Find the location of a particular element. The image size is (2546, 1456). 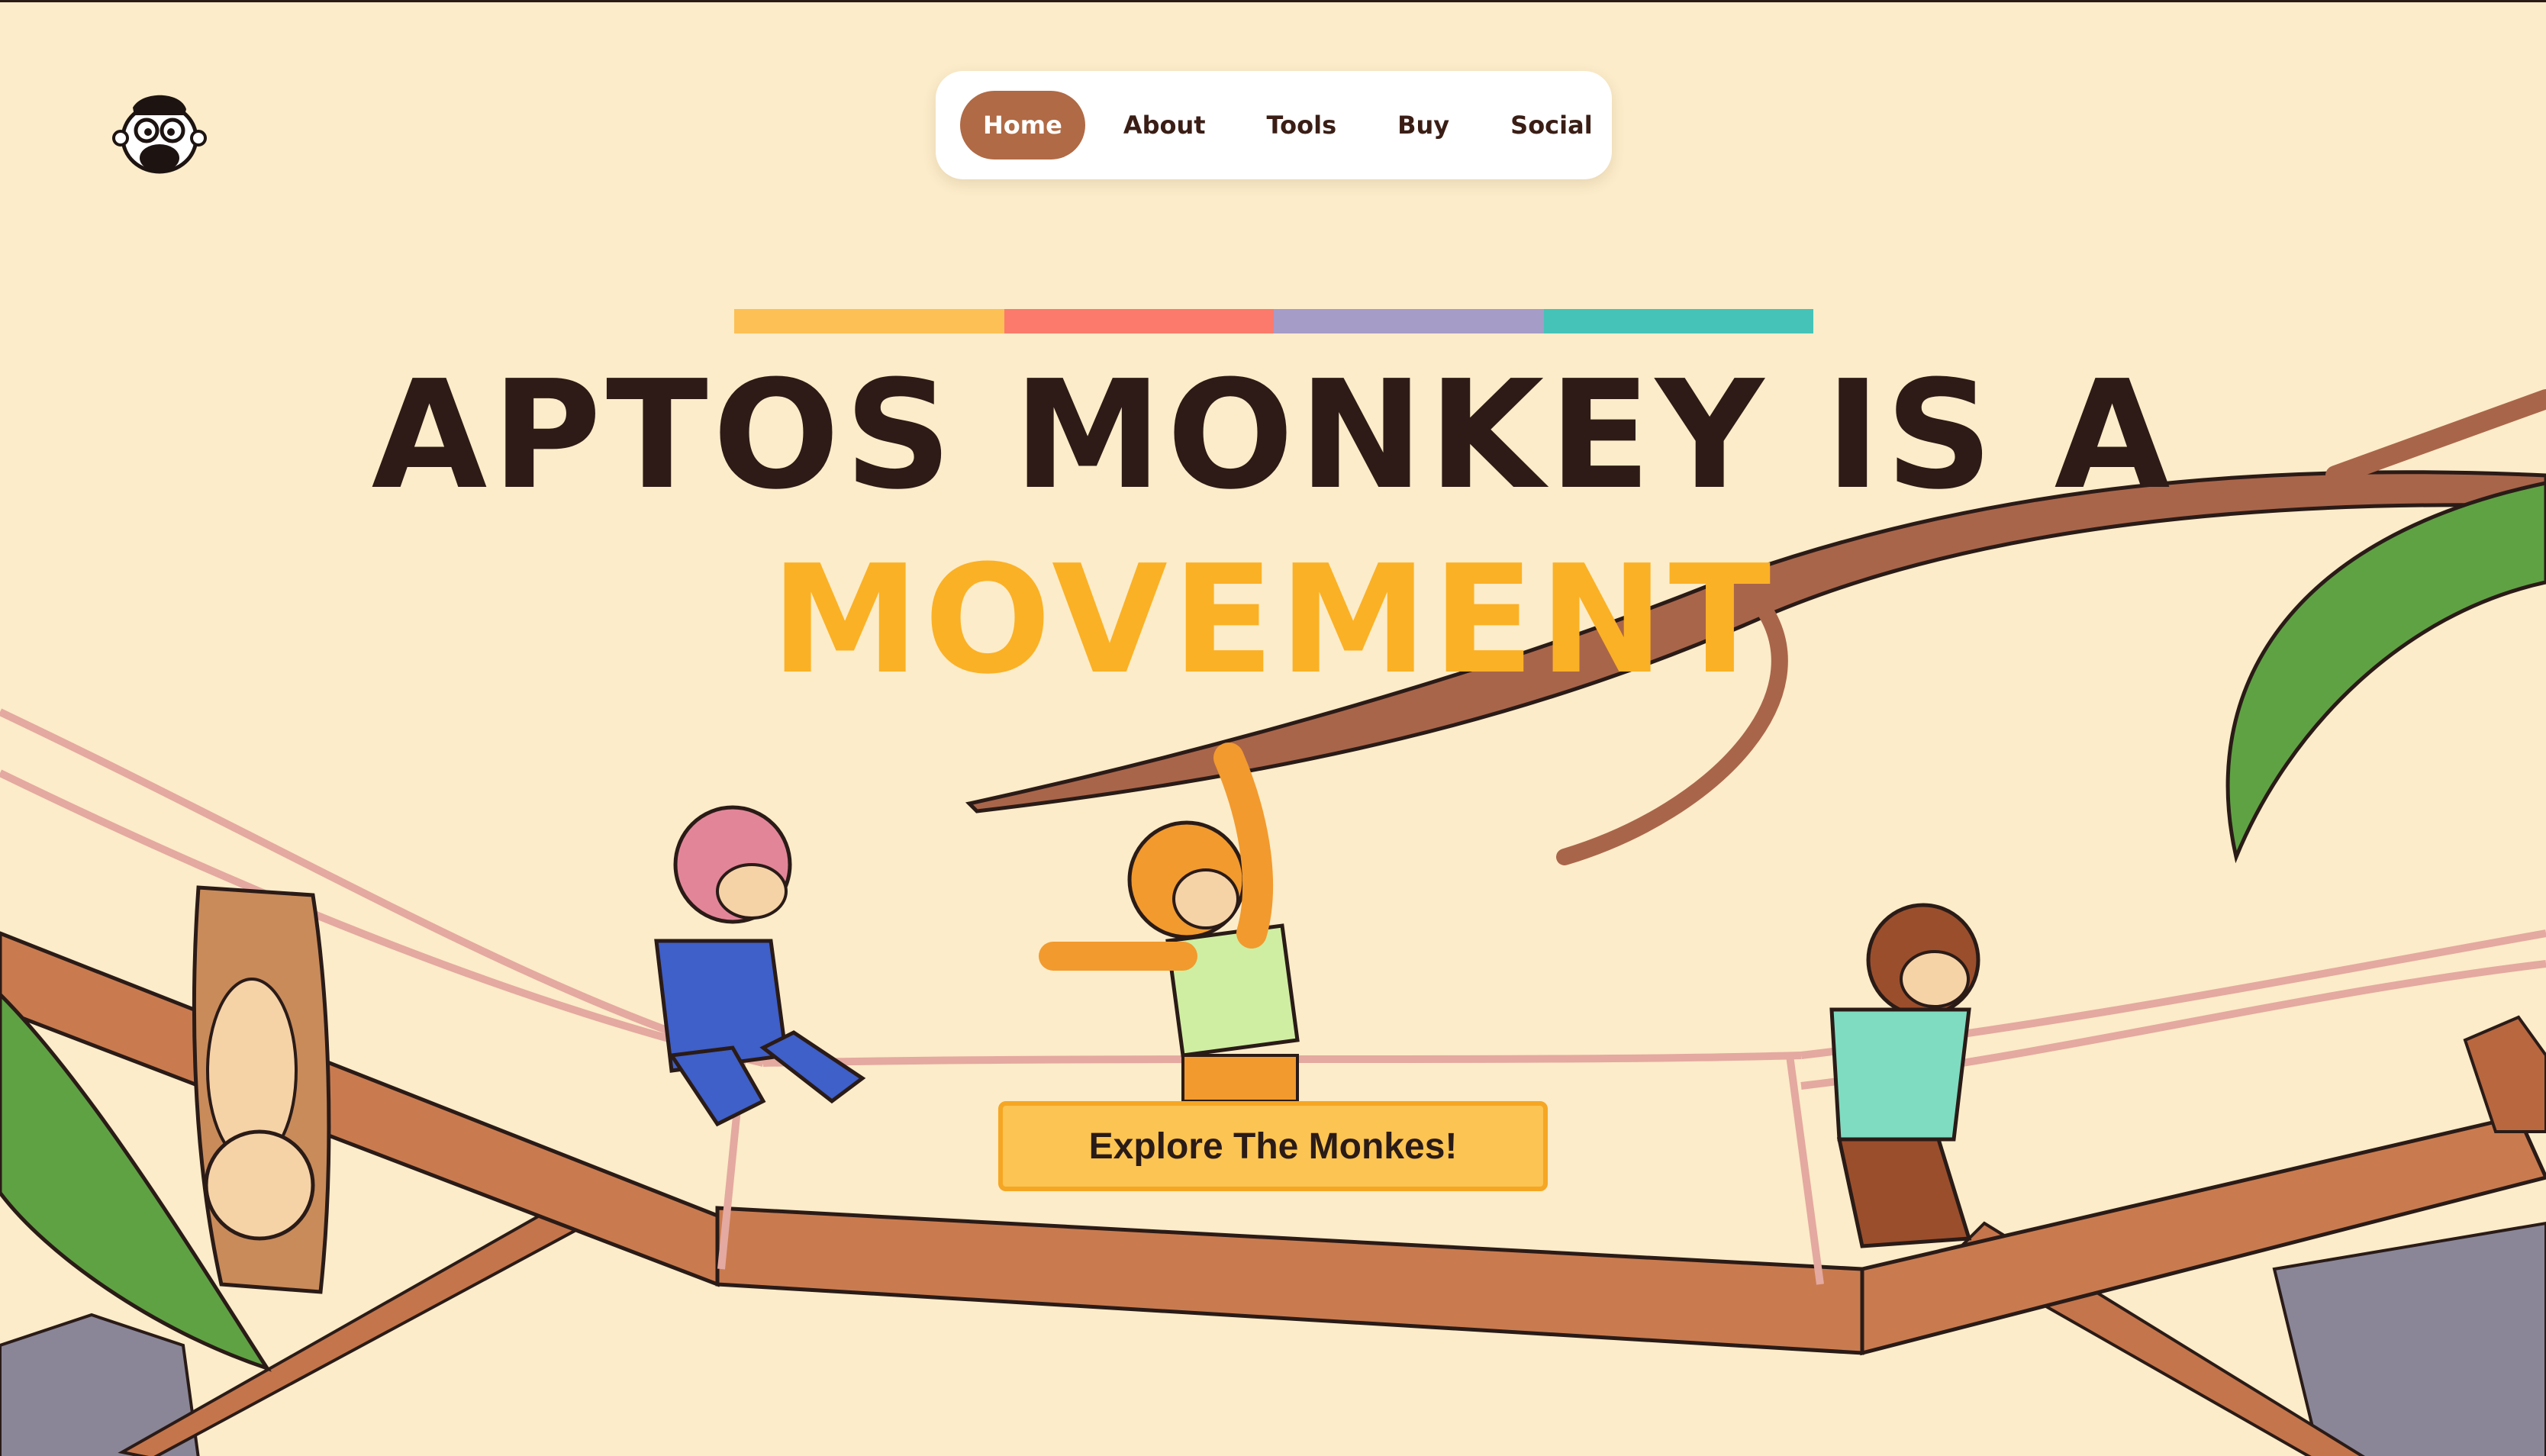

main-nav: Home About Tools Buy Social is located at coordinates (1274, 125).